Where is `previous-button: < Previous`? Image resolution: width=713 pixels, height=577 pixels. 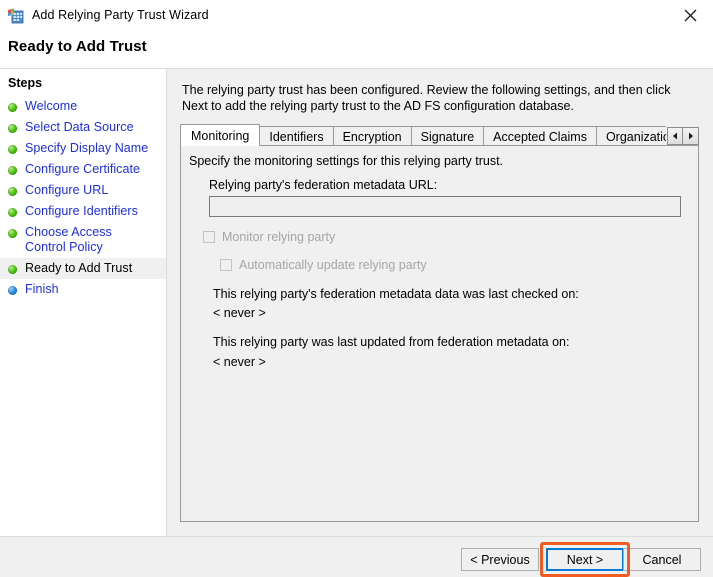
previous-button: < Previous is located at coordinates (500, 559).